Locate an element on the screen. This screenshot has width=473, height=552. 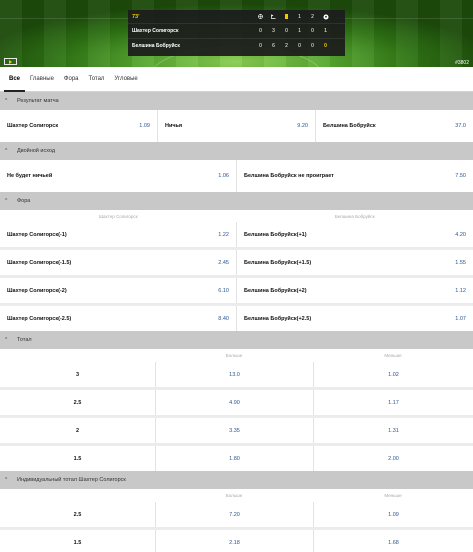
tab-main: Главные is located at coordinates (42, 79).